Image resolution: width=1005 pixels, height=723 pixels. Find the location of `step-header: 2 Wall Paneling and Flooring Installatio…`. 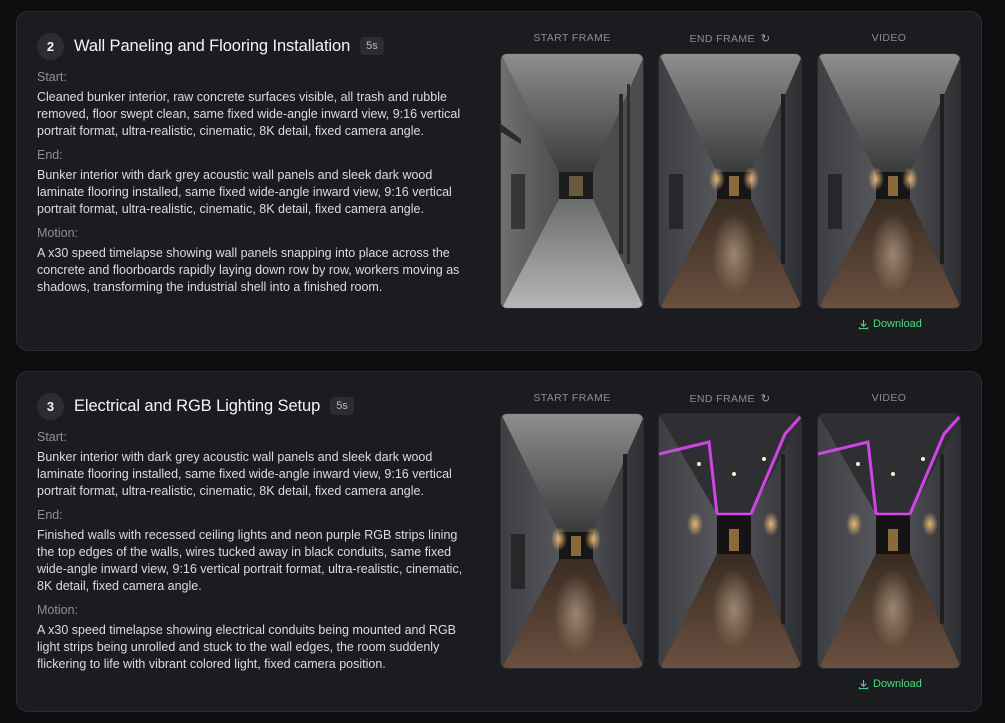

step-header: 2 Wall Paneling and Flooring Installatio… is located at coordinates (257, 46).